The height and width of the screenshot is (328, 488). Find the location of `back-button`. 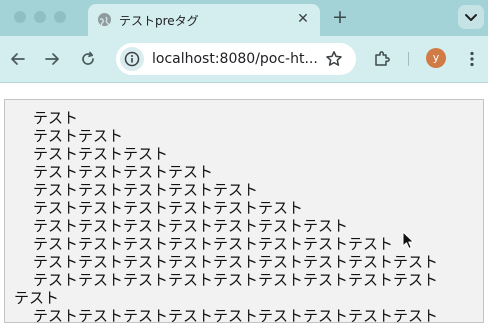

back-button is located at coordinates (18, 59).